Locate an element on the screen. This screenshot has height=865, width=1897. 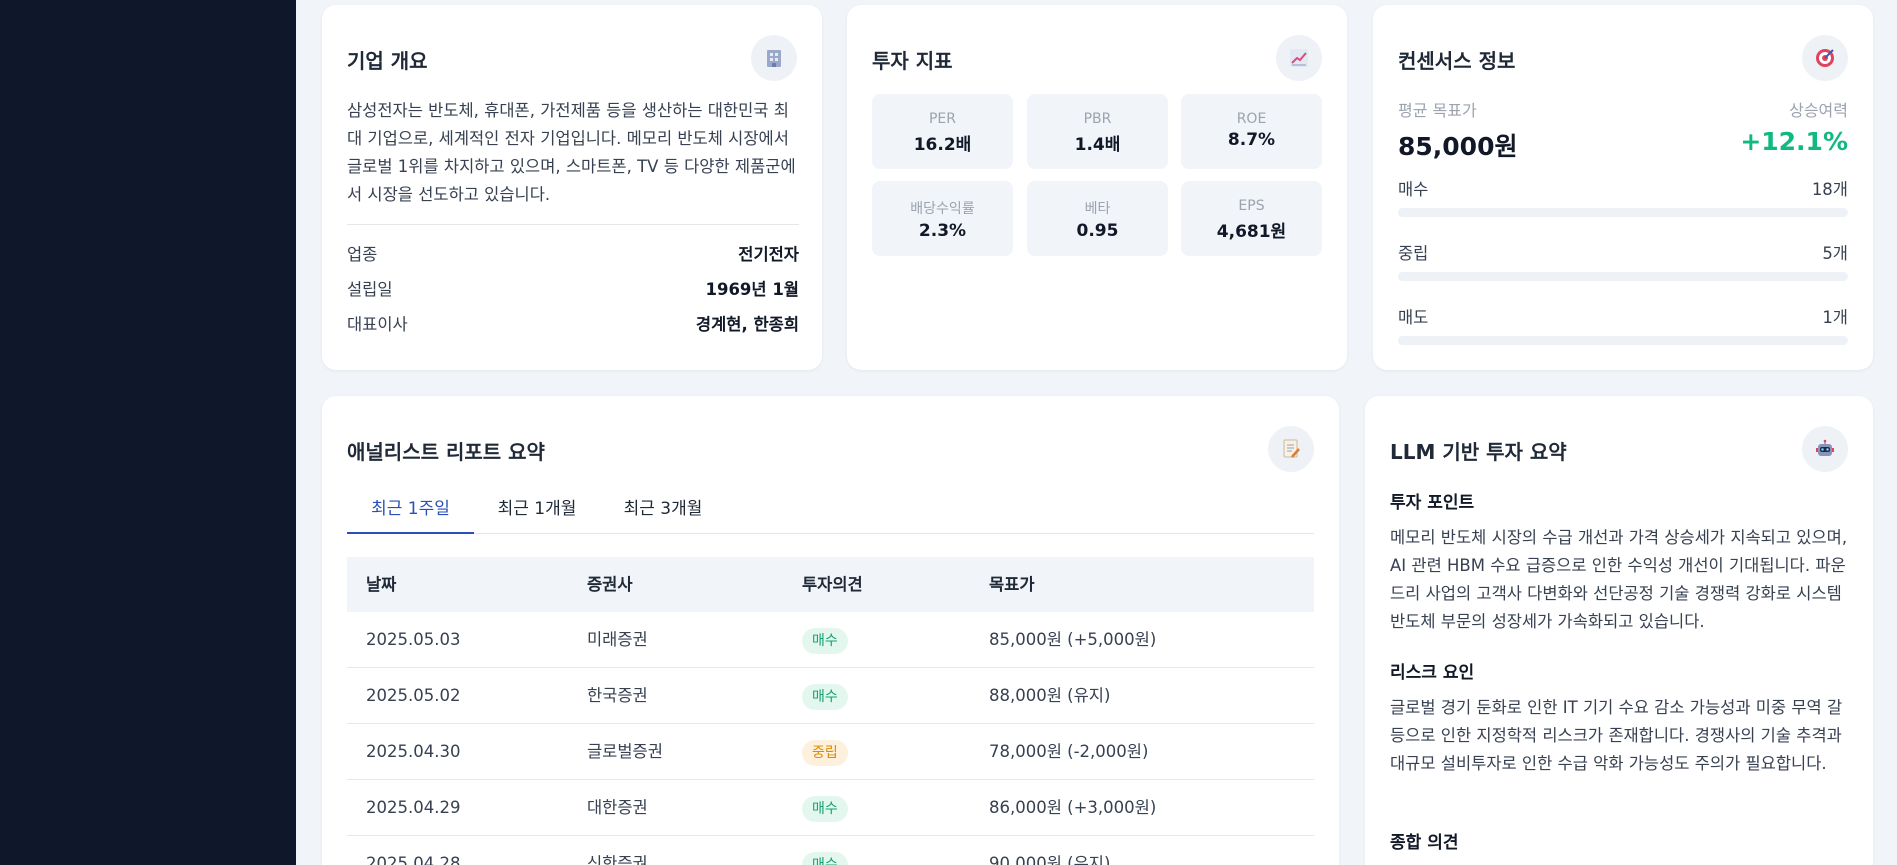
vote-row-sell: 매도 1개 is located at coordinates (1623, 316).